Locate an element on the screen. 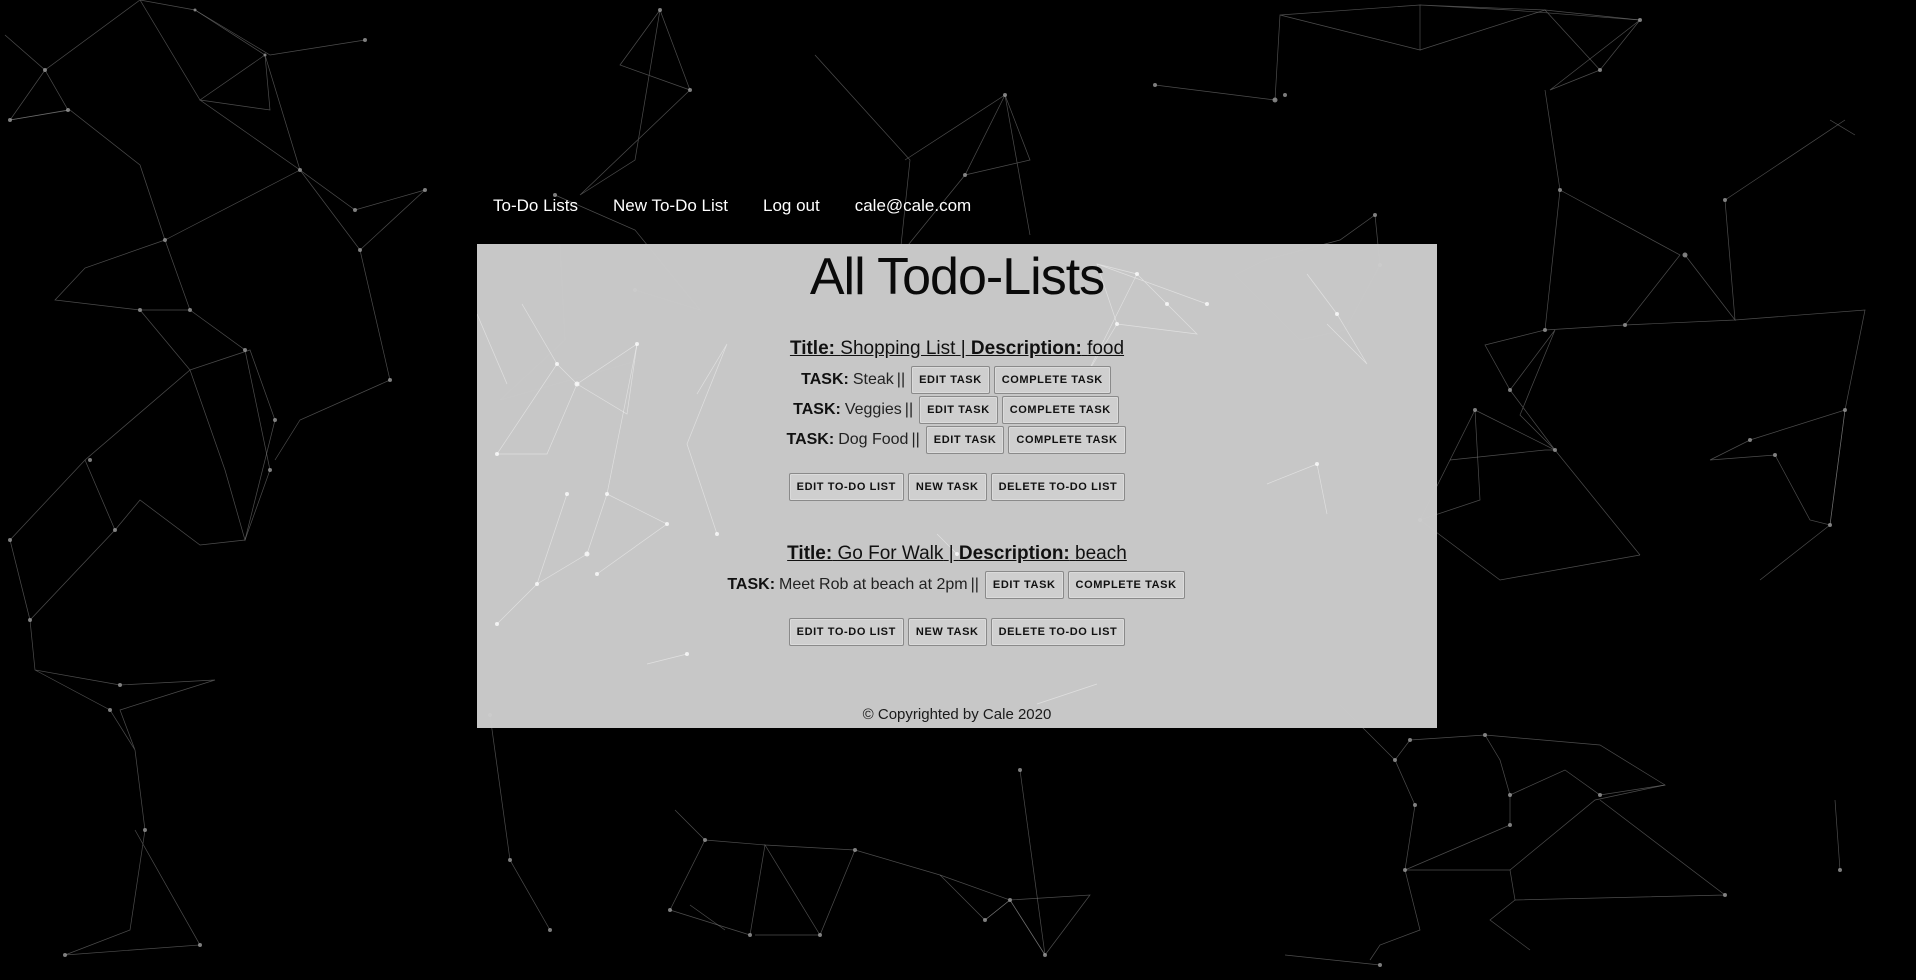  nav-new-todo-list-link: New To-Do List is located at coordinates (670, 206).